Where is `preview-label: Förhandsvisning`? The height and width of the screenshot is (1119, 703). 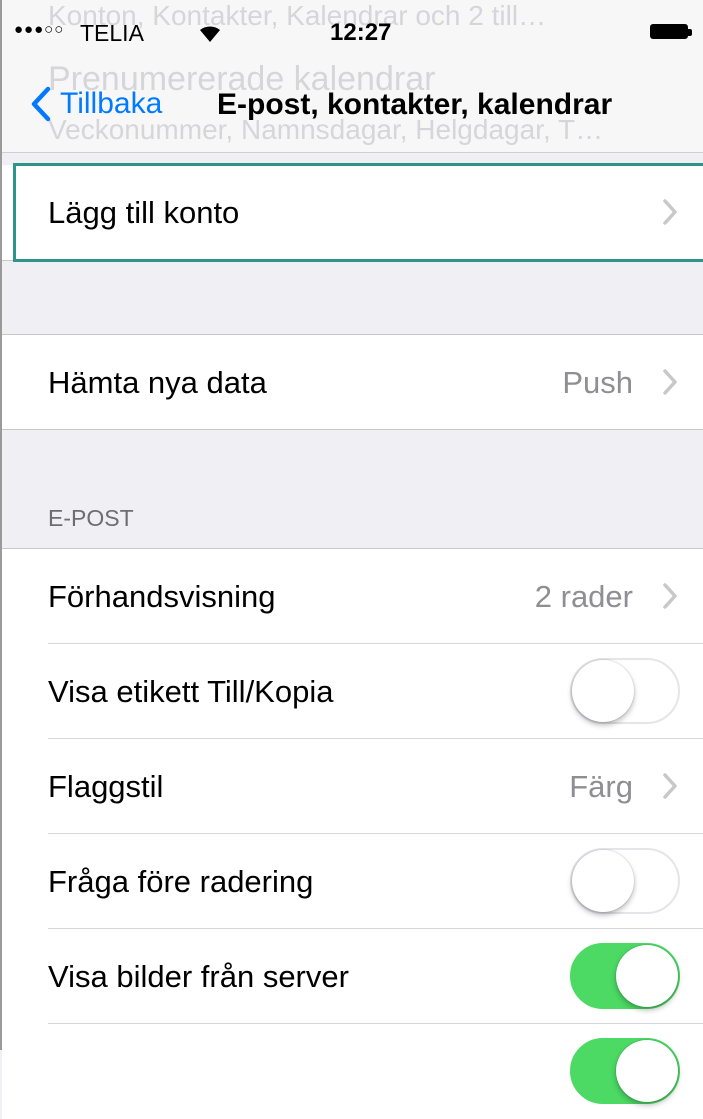
preview-label: Förhandsvisning is located at coordinates (162, 596).